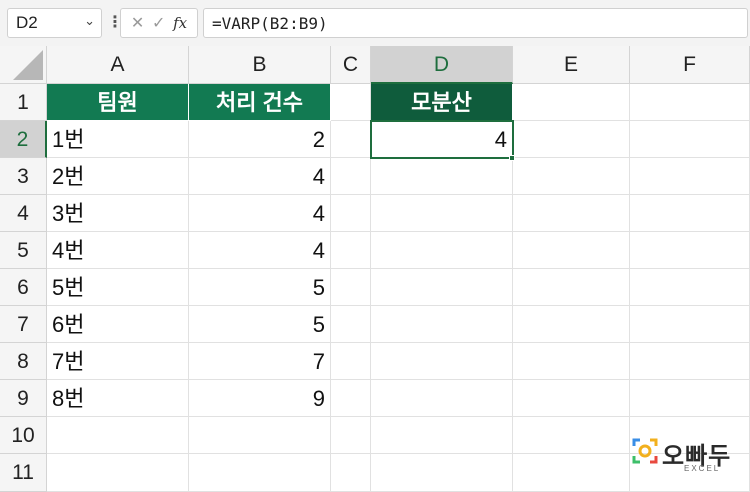 This screenshot has width=750, height=492. Describe the element at coordinates (118, 65) in the screenshot. I see `column-header-a: A` at that location.